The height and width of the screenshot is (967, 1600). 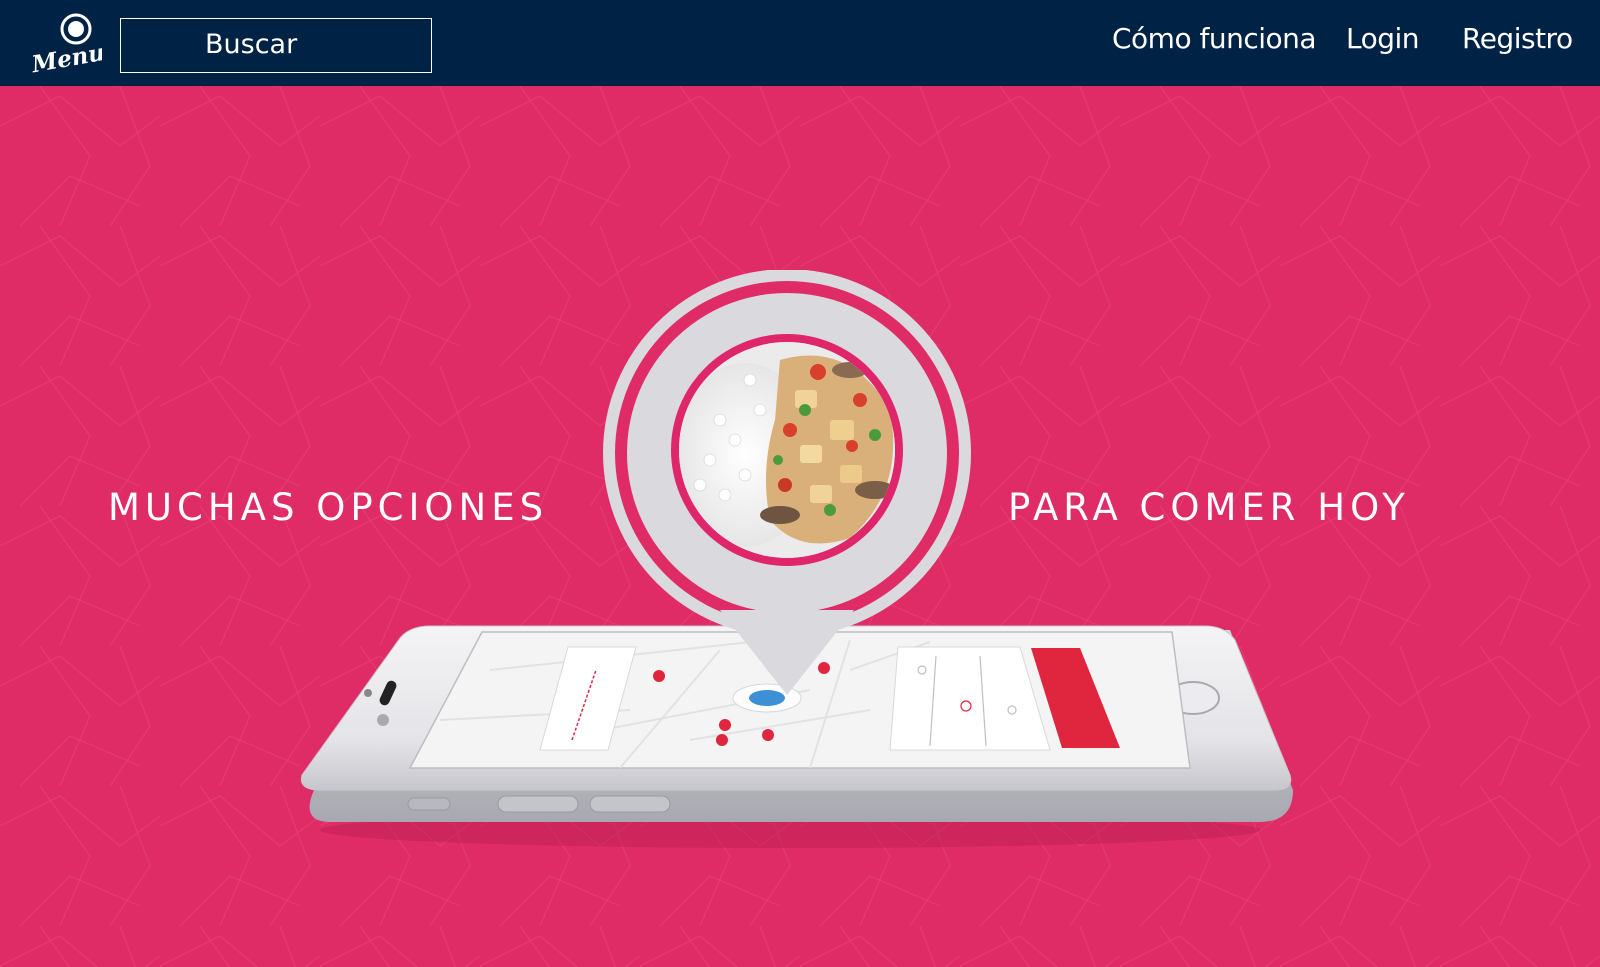 I want to click on search-button: Buscar, so click(x=276, y=45).